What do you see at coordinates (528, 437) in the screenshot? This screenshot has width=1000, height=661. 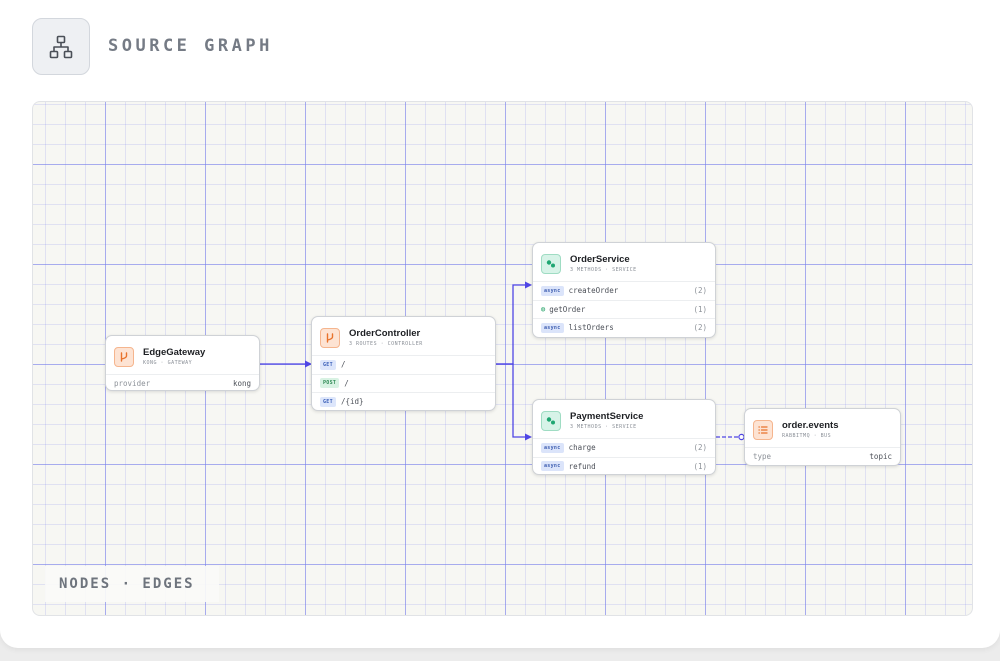 I see `arrow-head-paymentservice` at bounding box center [528, 437].